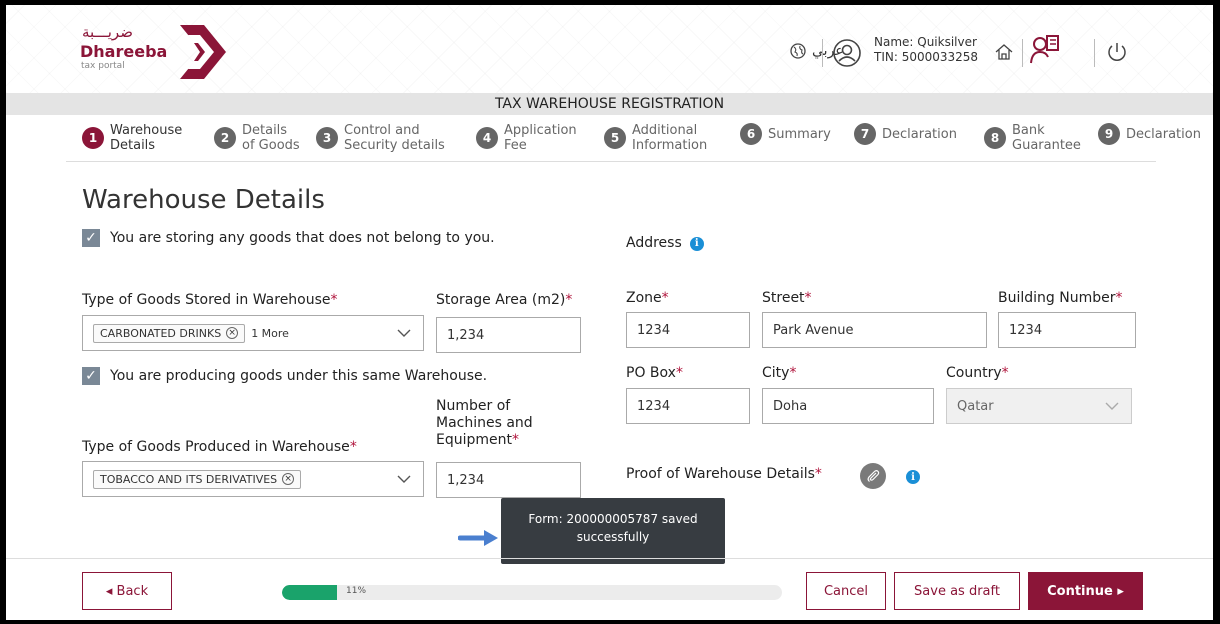  I want to click on paperclip-icon, so click(873, 476).